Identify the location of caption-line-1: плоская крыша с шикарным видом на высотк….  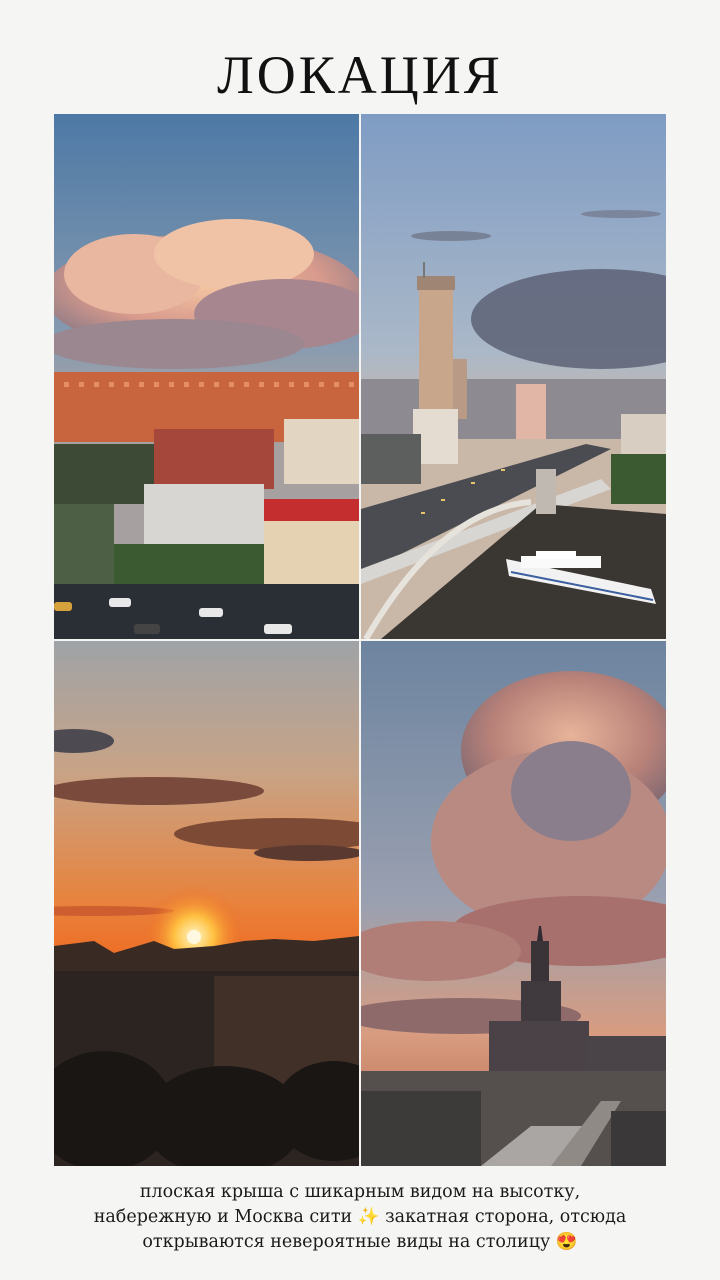
(360, 1192).